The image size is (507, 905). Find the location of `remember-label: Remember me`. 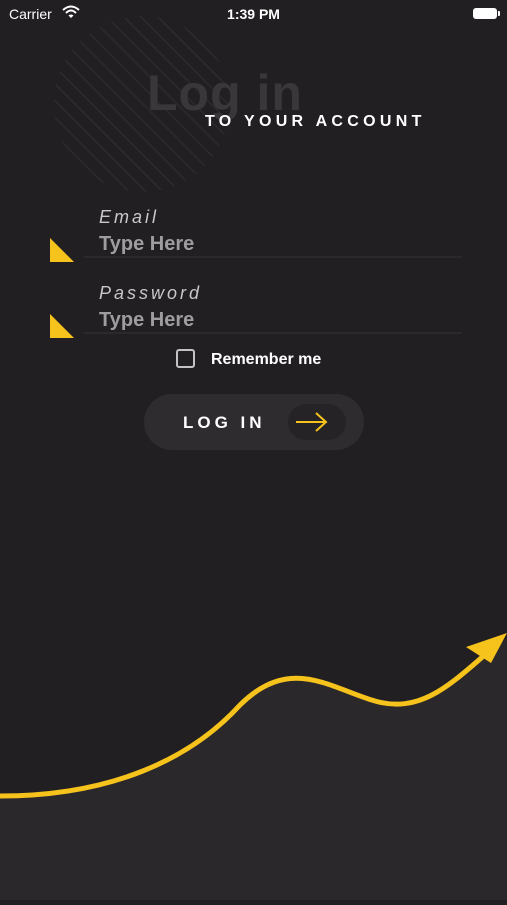

remember-label: Remember me is located at coordinates (266, 360).